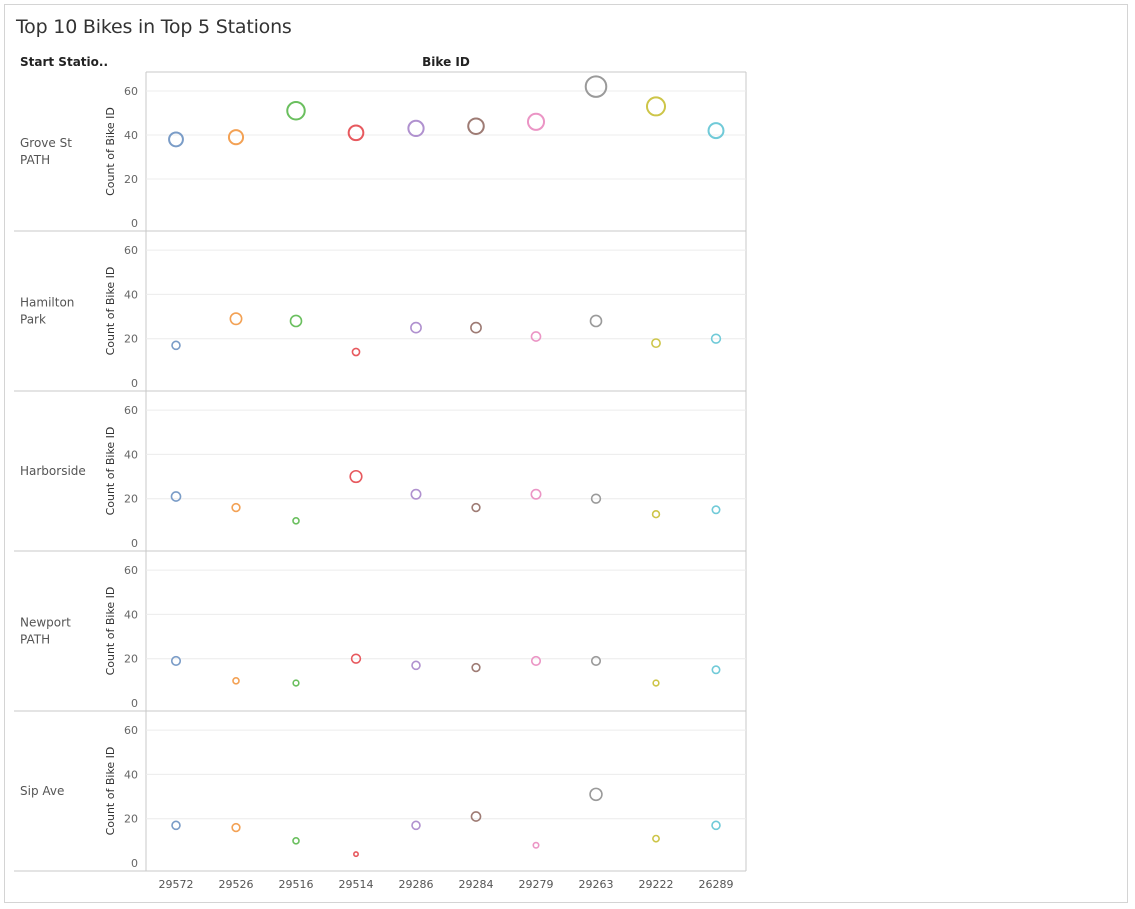  Describe the element at coordinates (33, 320) in the screenshot. I see `station-label: Park` at that location.